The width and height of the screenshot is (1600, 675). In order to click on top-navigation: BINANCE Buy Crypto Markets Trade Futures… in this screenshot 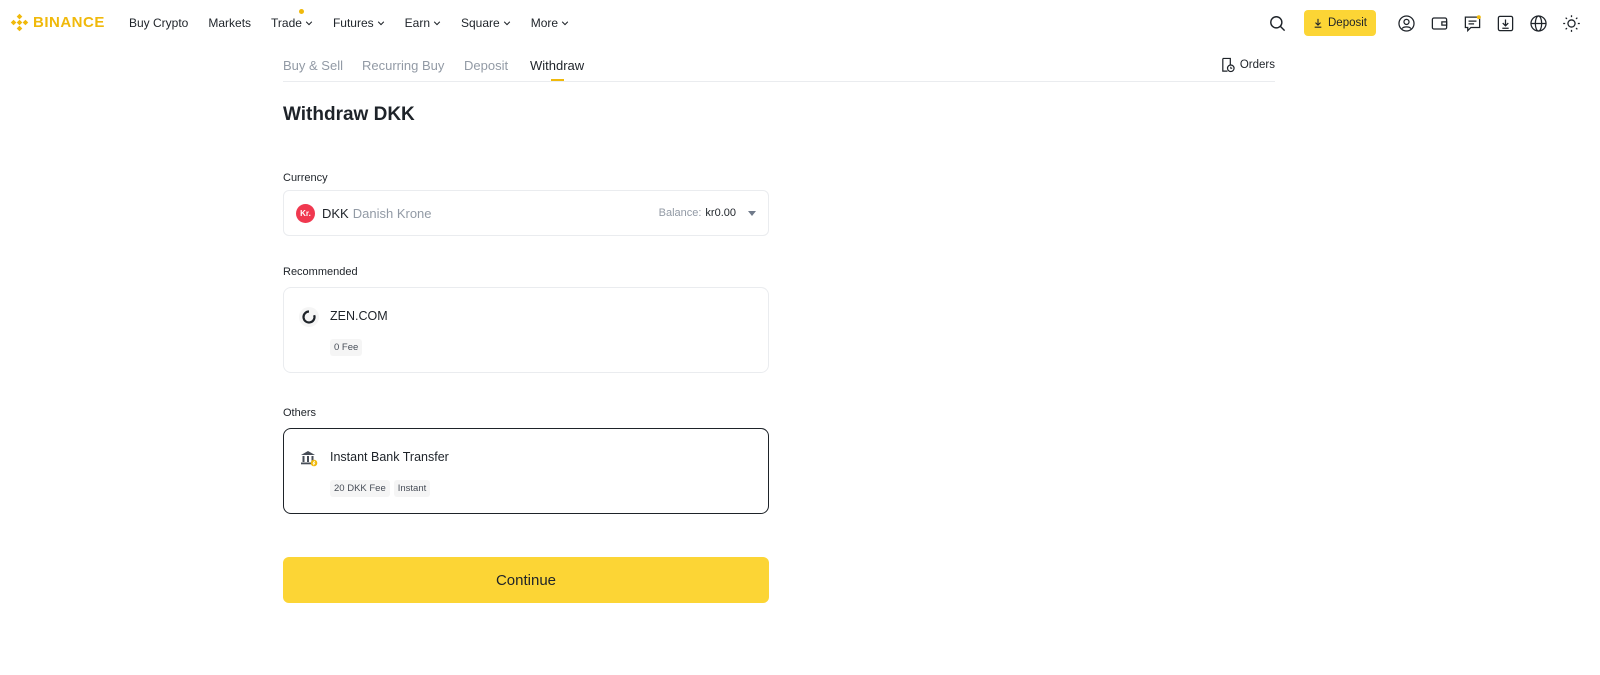, I will do `click(800, 23)`.